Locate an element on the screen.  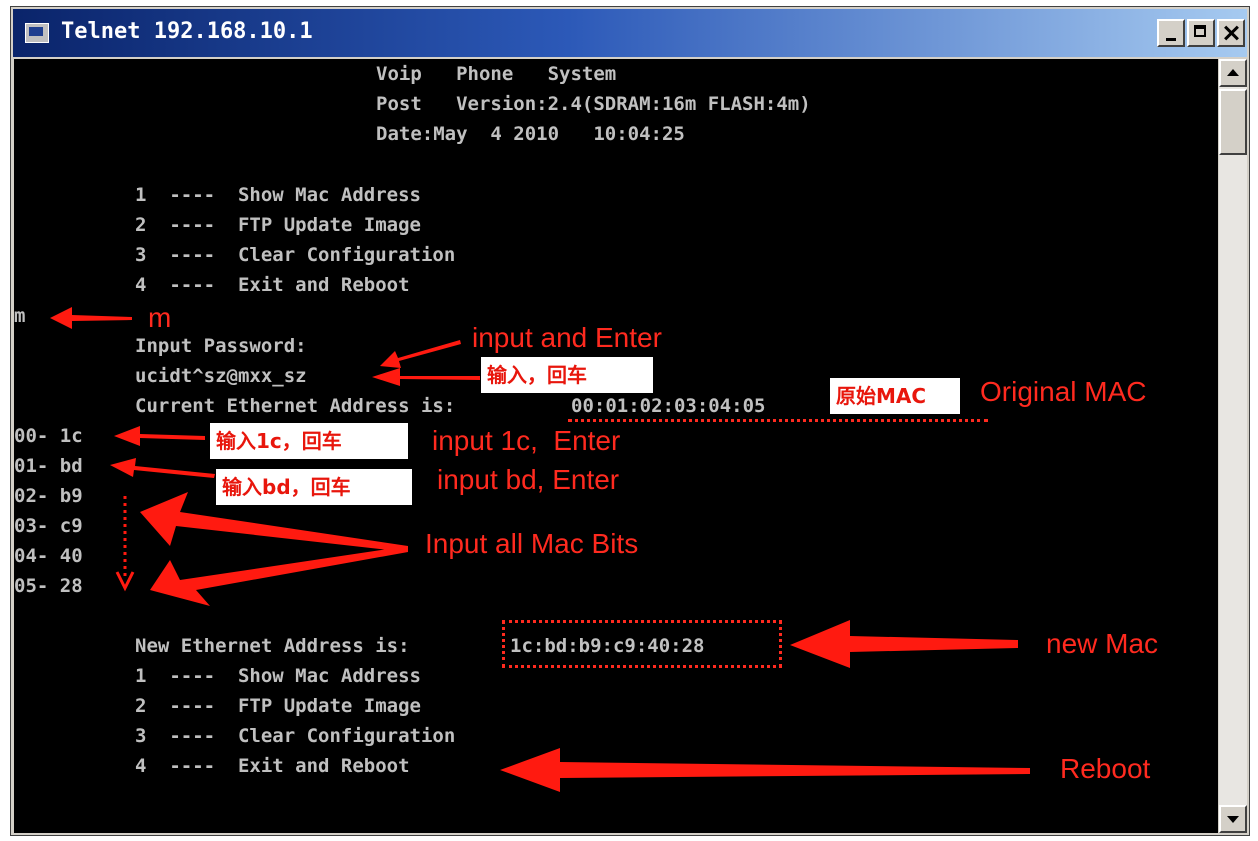
annotation-input-all: Input all Mac Bits is located at coordinates (532, 543).